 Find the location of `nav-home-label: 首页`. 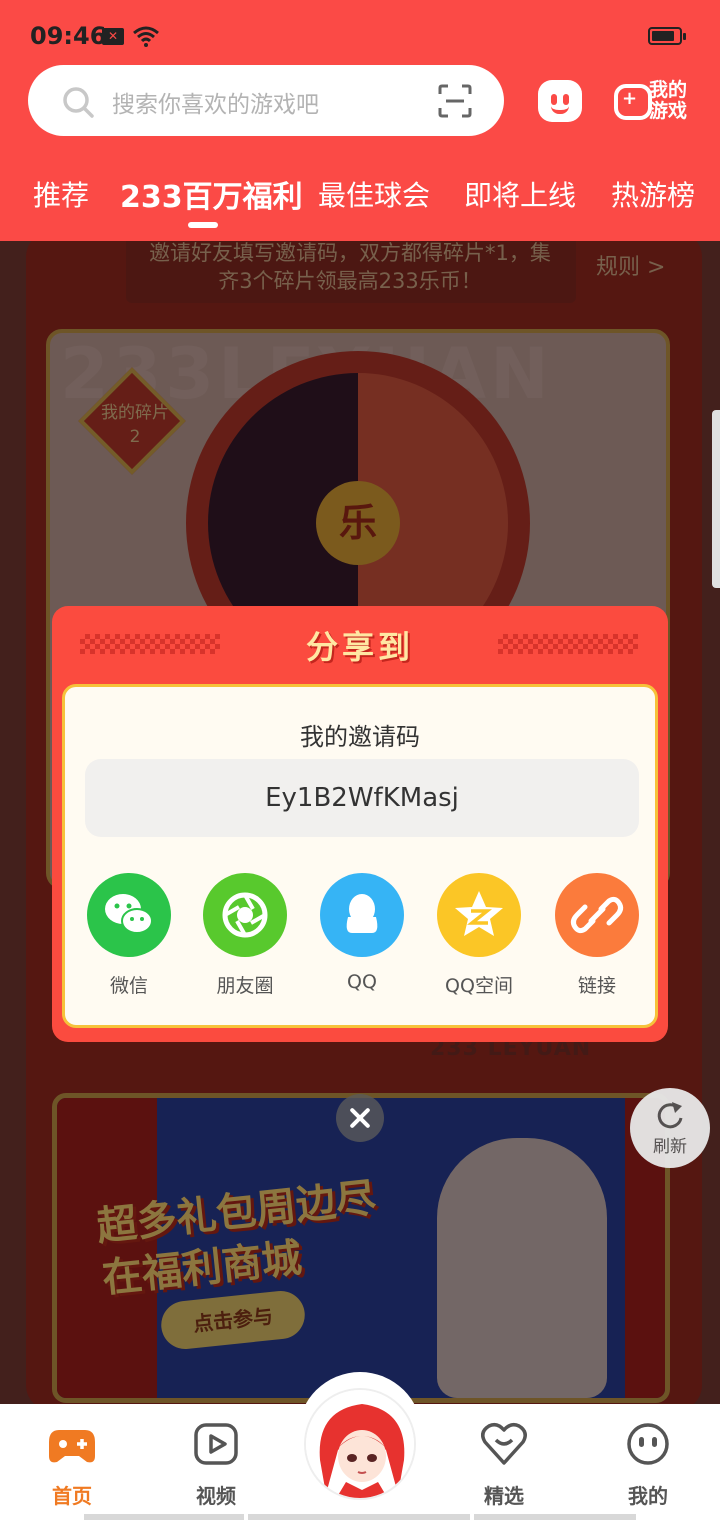

nav-home-label: 首页 is located at coordinates (72, 1496).